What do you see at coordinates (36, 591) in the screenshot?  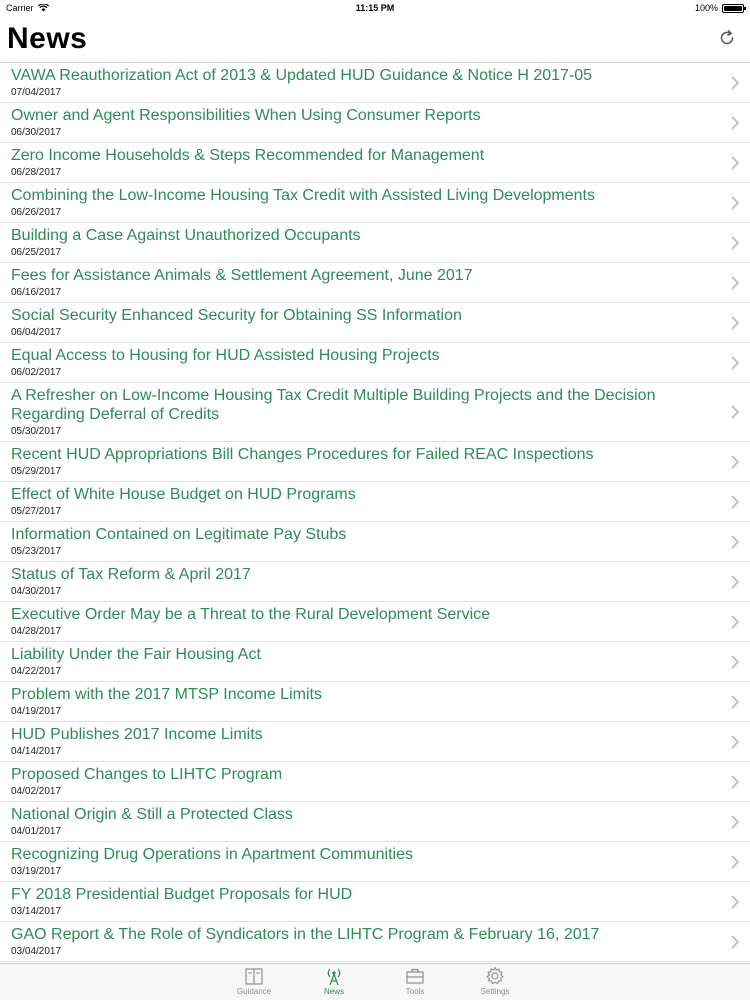 I see `news-date: 04/30/2017` at bounding box center [36, 591].